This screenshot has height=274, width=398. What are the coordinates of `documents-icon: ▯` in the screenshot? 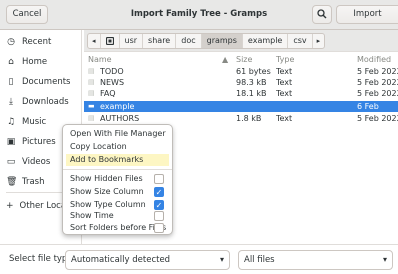 It's located at (11, 82).